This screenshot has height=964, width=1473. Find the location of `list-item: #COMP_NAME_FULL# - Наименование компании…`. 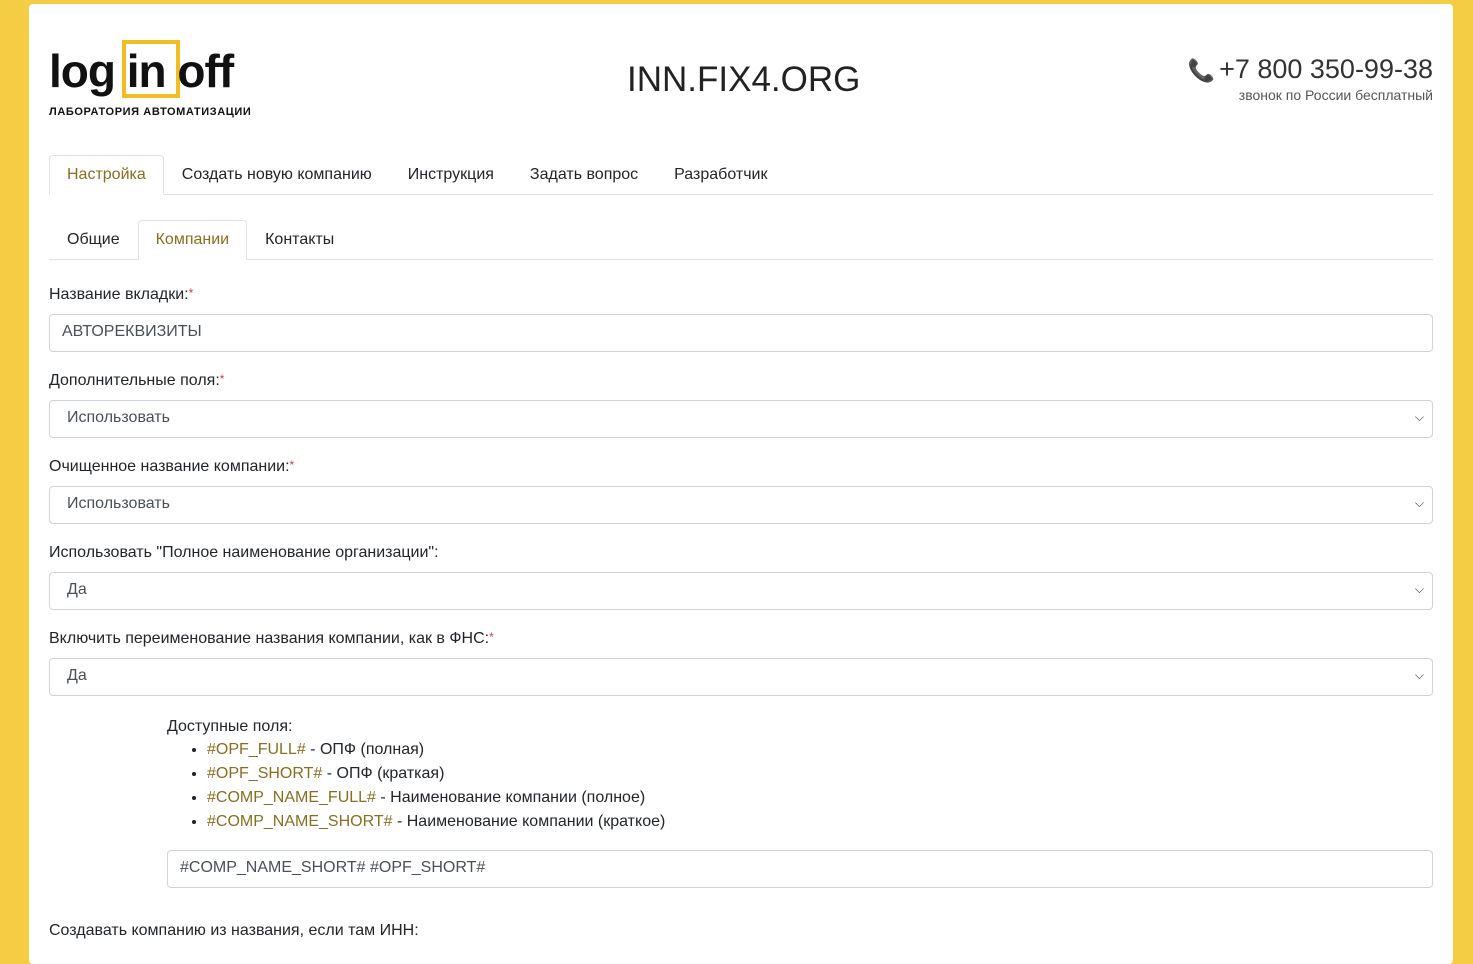

list-item: #COMP_NAME_FULL# - Наименование компании… is located at coordinates (820, 798).